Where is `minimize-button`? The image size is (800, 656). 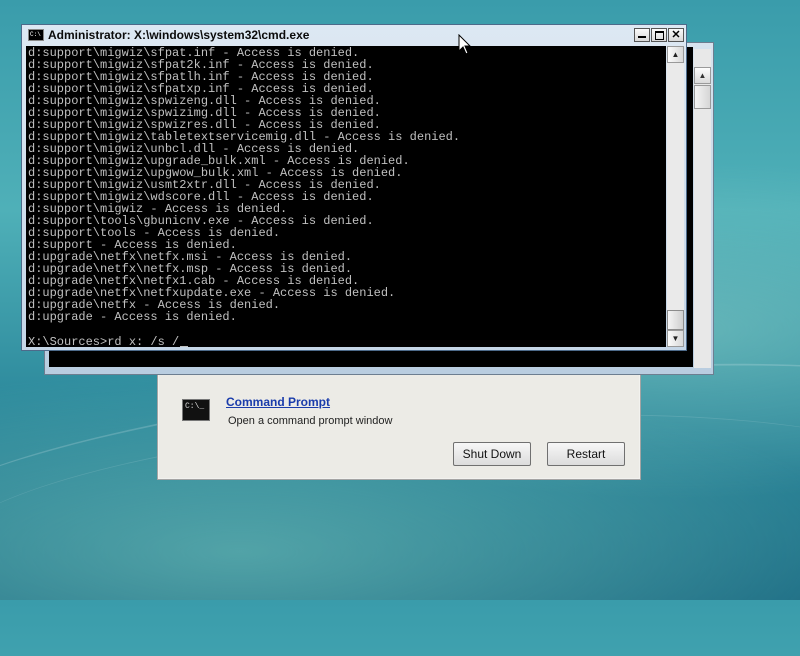 minimize-button is located at coordinates (642, 35).